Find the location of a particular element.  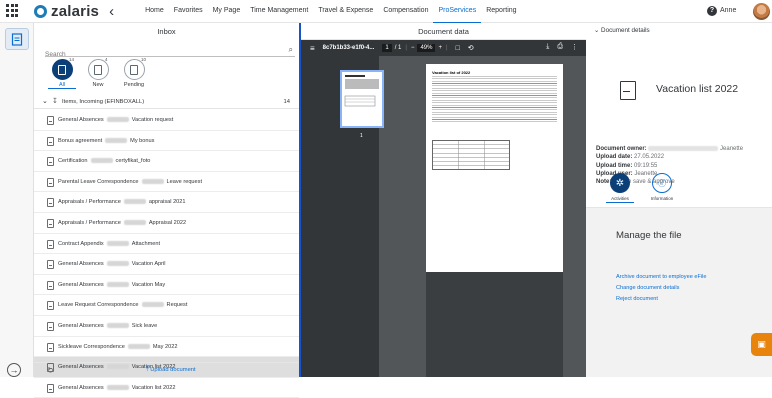

logo-text: zalaris is located at coordinates (75, 11).